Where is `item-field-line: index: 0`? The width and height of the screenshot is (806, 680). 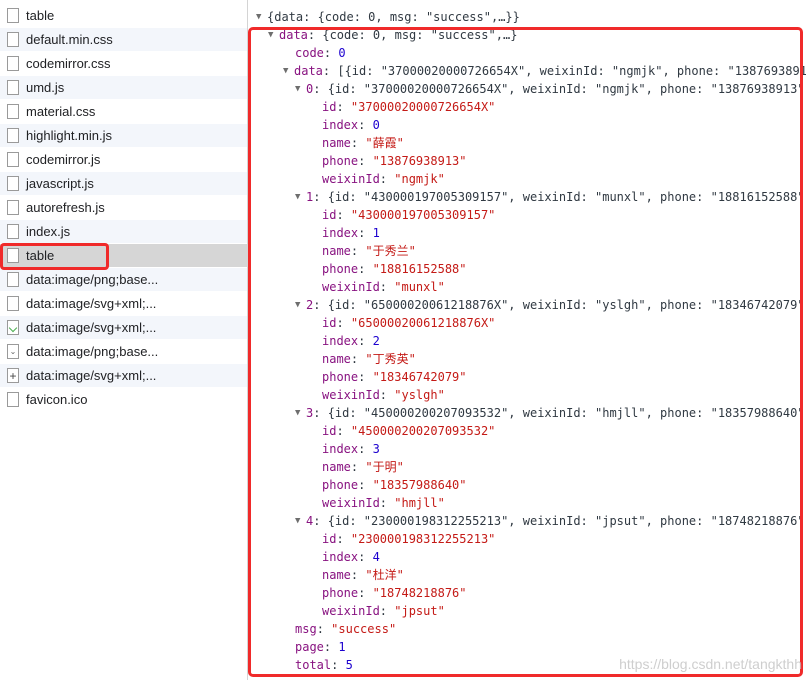
item-field-line: index: 0 is located at coordinates (351, 125).